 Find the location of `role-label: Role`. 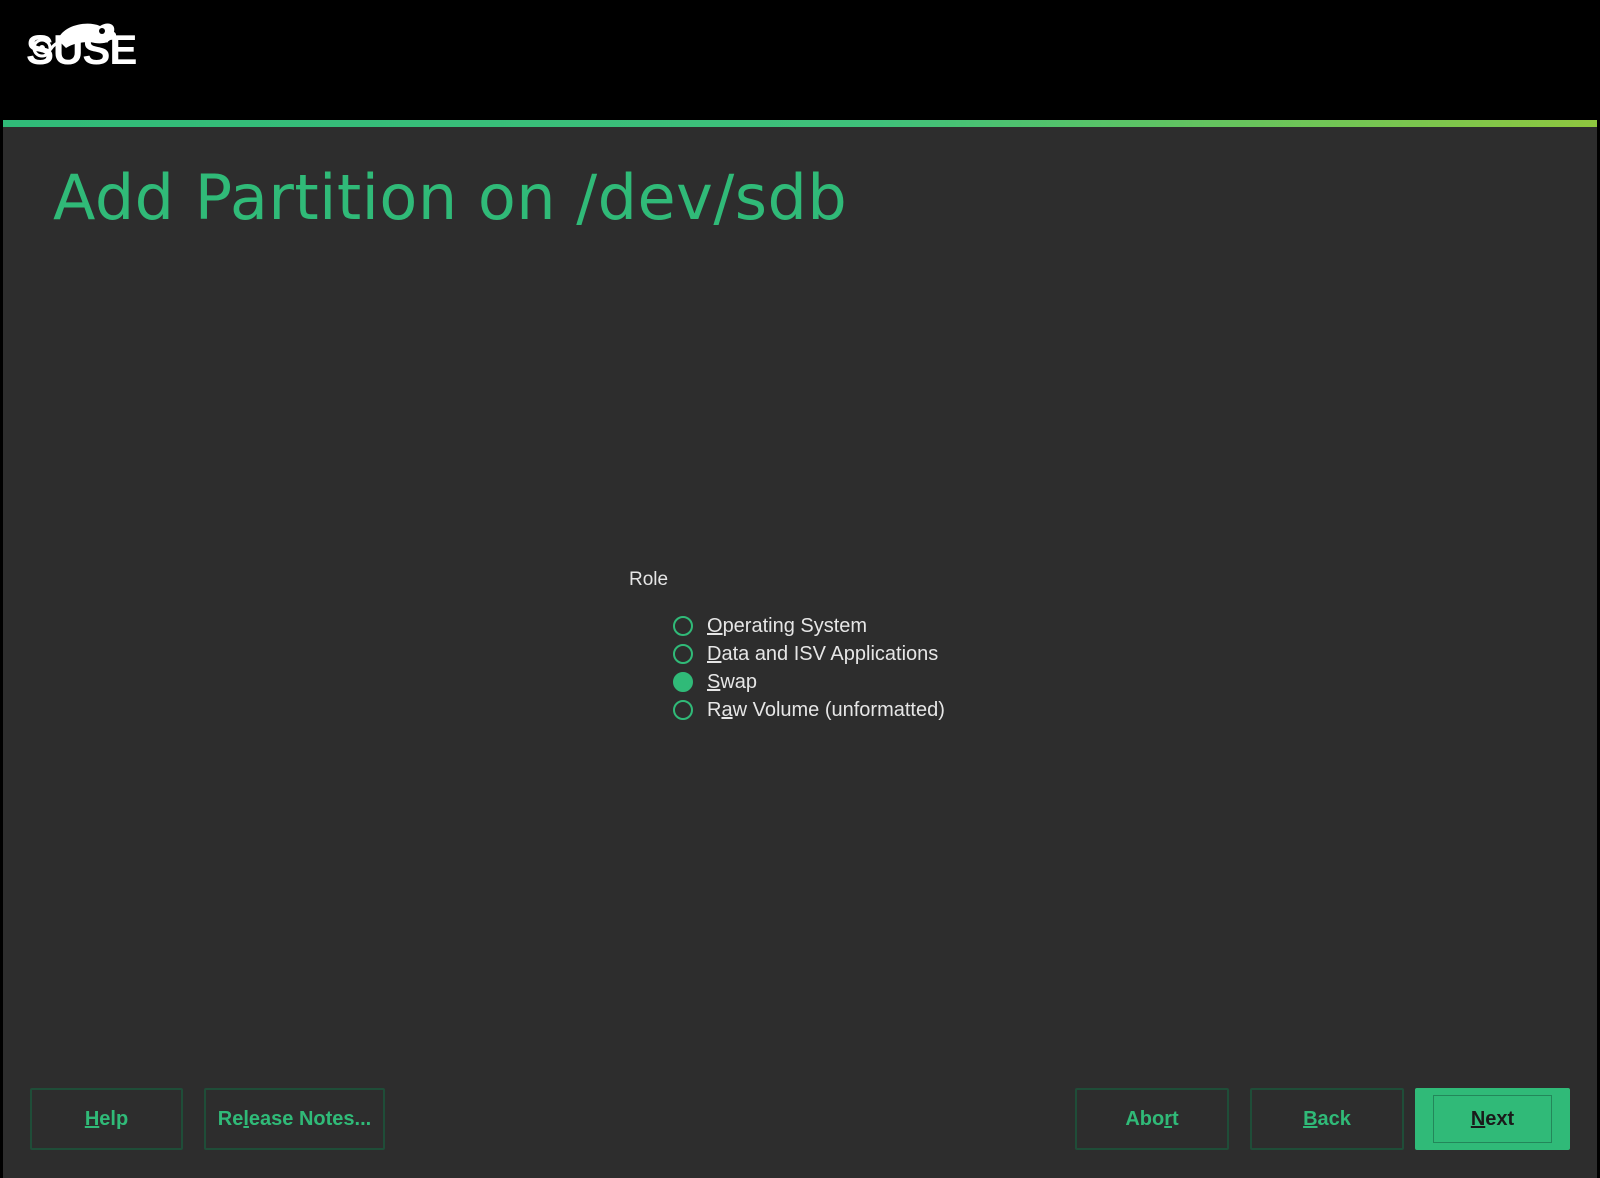

role-label: Role is located at coordinates (649, 579).